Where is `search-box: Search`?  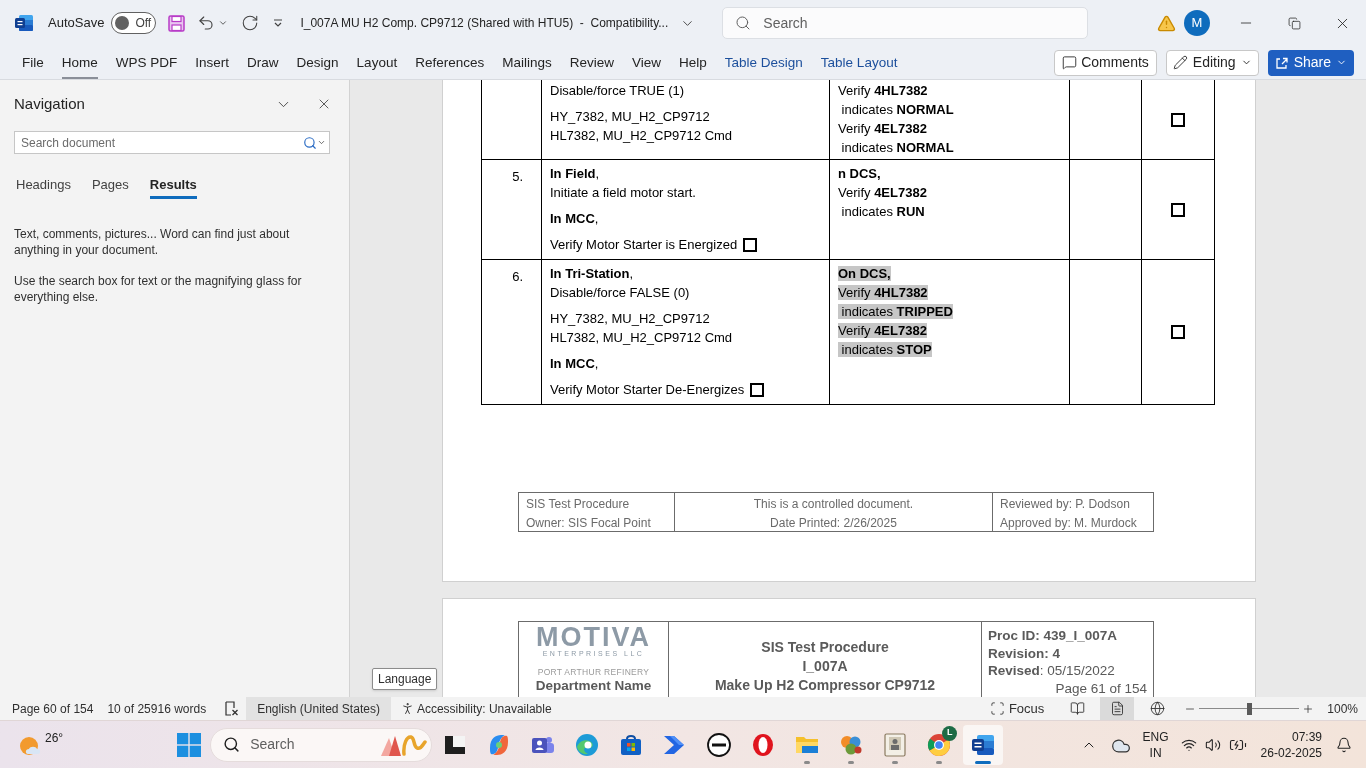
search-box: Search is located at coordinates (905, 23).